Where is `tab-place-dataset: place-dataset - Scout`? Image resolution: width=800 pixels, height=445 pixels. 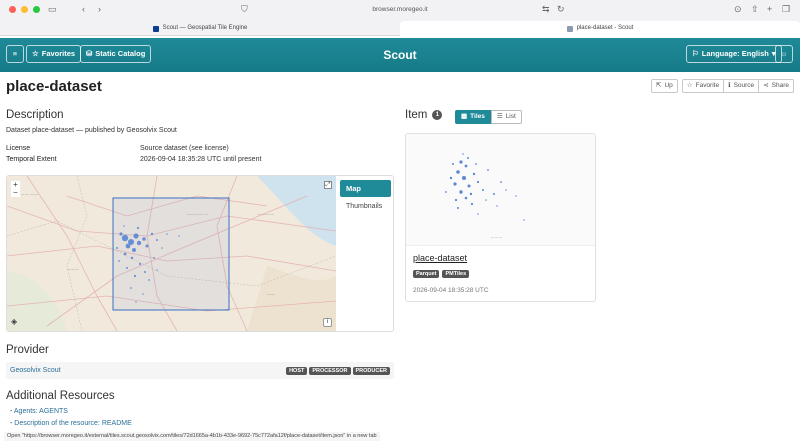
tab-place-dataset: place-dataset - Scout is located at coordinates (600, 28).